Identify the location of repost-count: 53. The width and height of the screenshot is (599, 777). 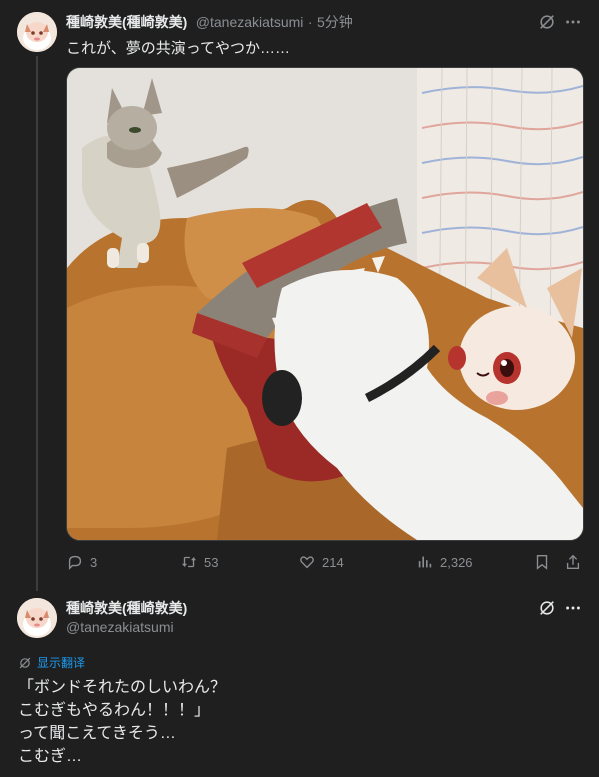
(211, 562).